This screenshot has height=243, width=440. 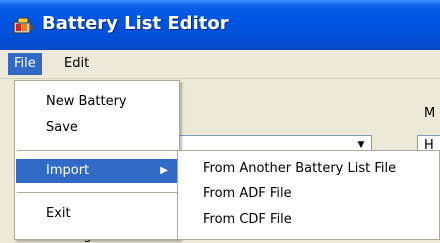 I want to click on submenu-item-from-adf: From ADF File, so click(x=247, y=194).